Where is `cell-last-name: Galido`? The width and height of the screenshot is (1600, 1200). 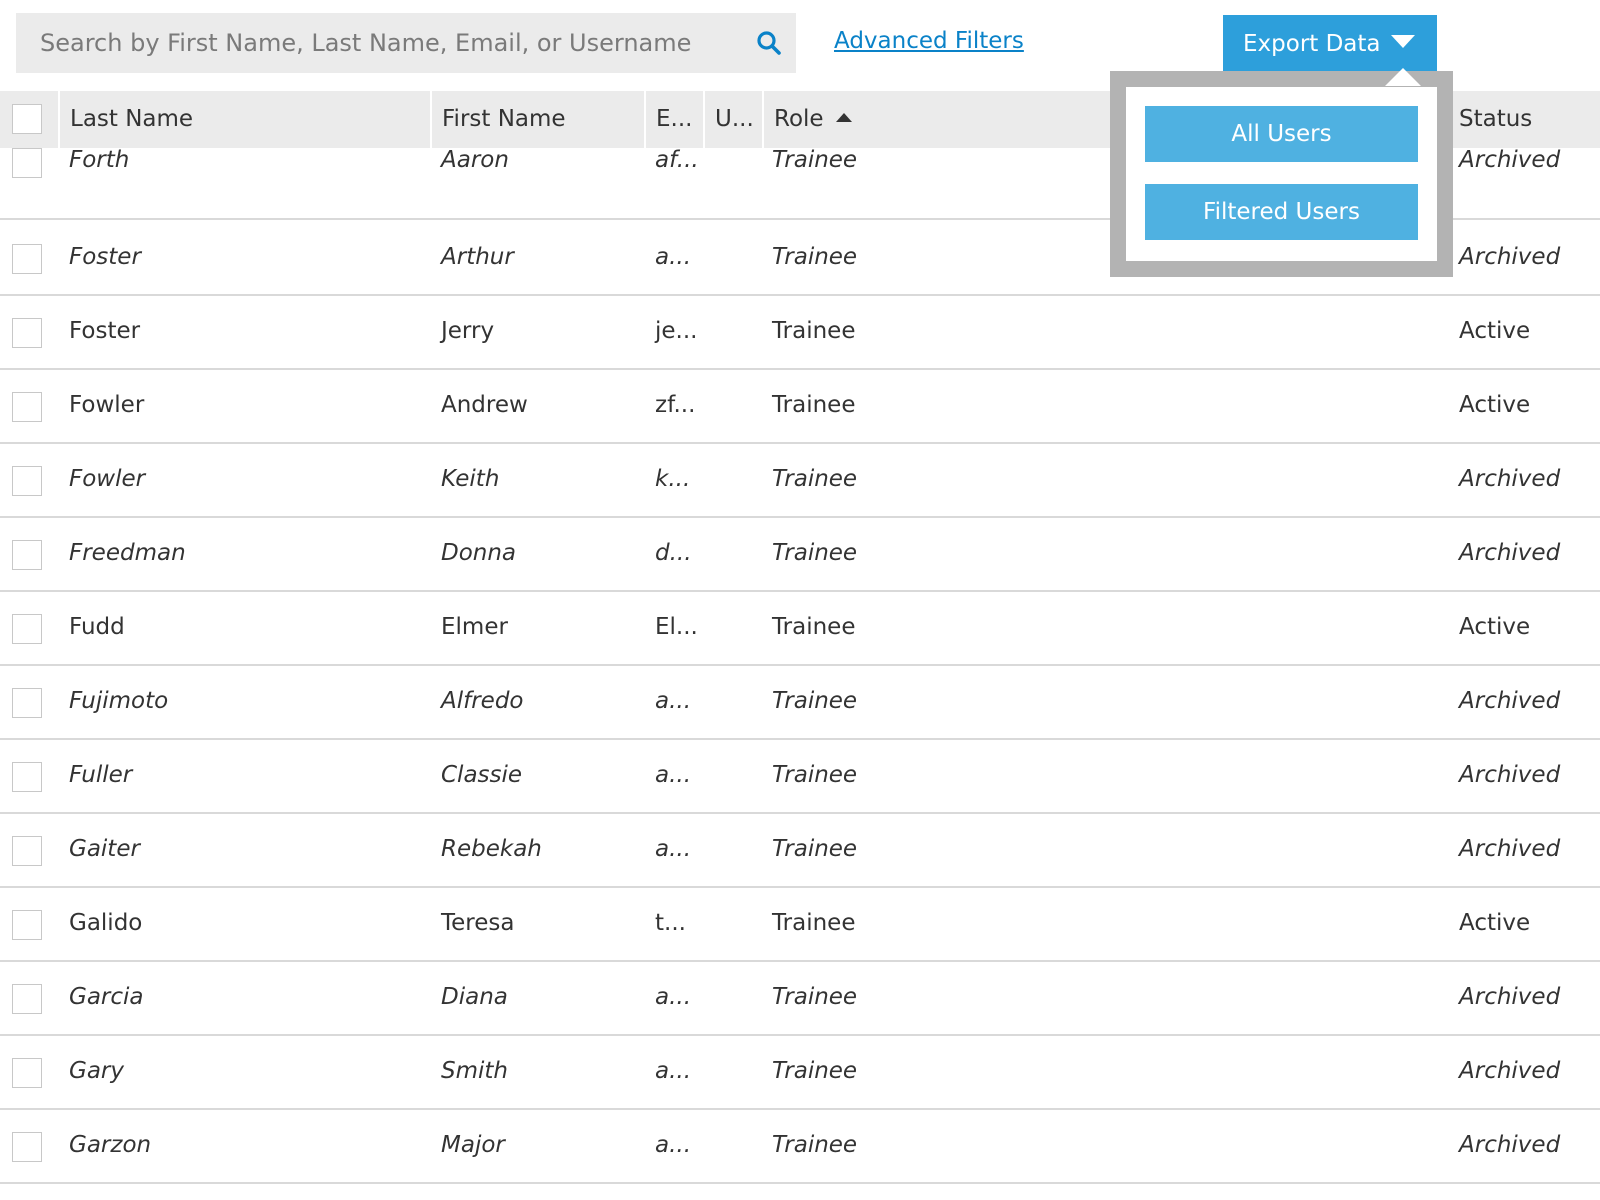 cell-last-name: Galido is located at coordinates (106, 923).